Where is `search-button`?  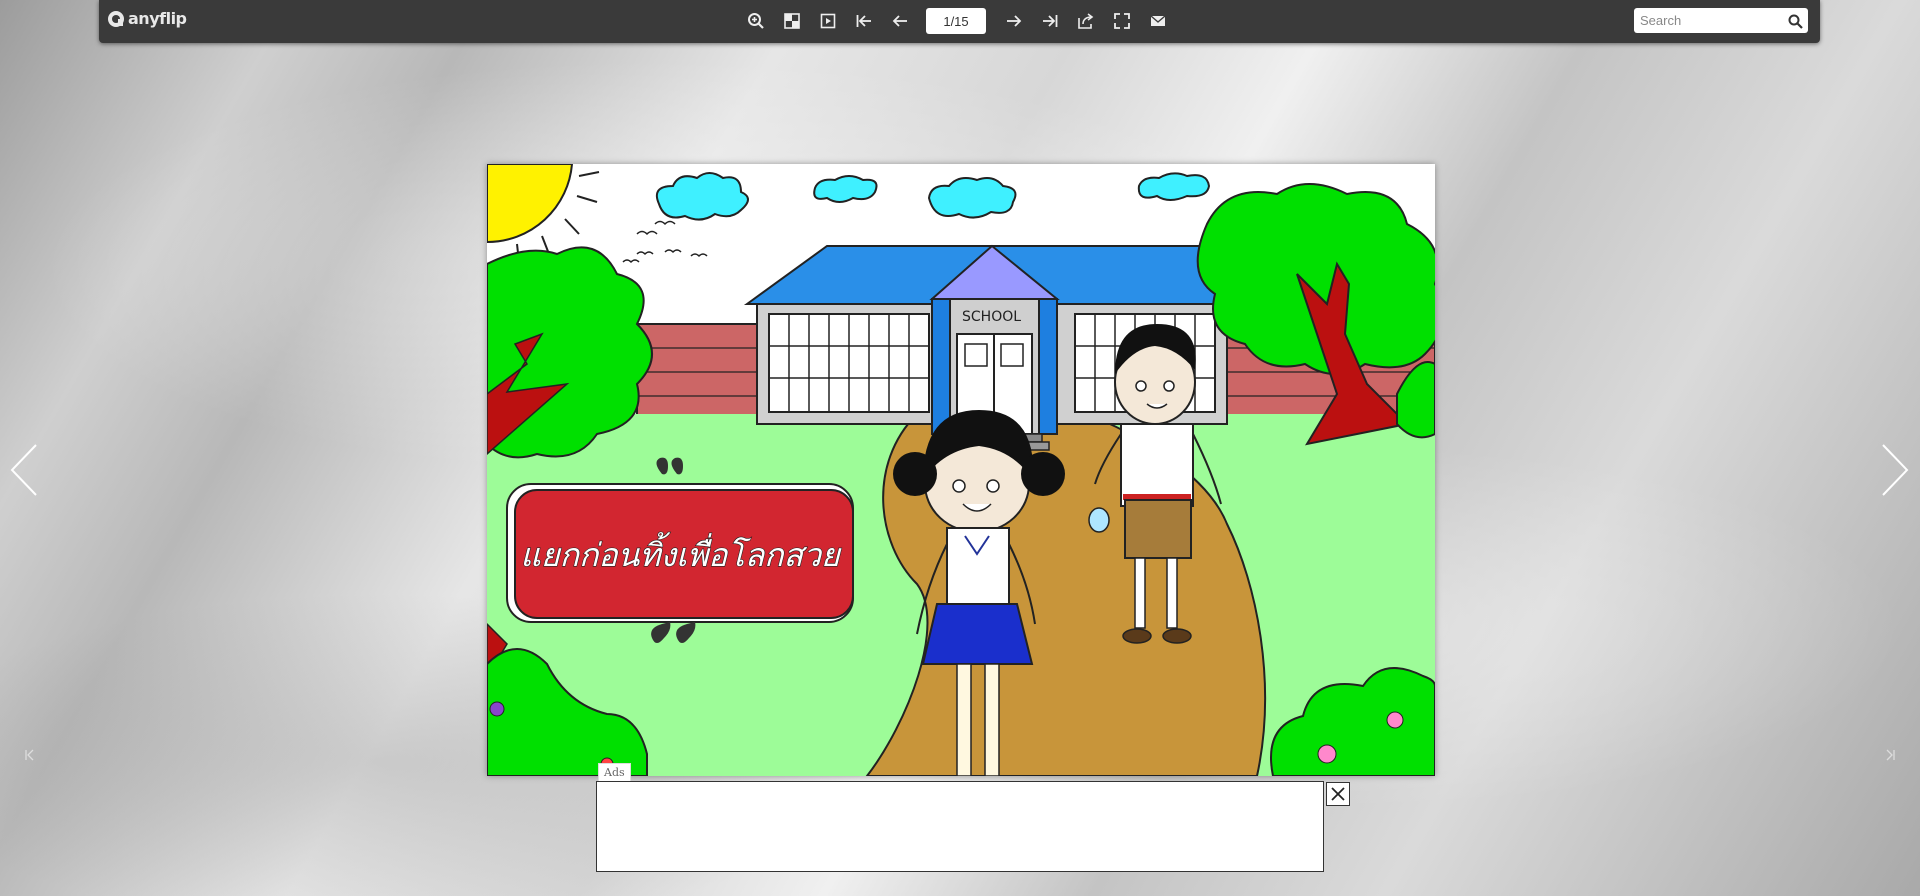
search-button is located at coordinates (1795, 21).